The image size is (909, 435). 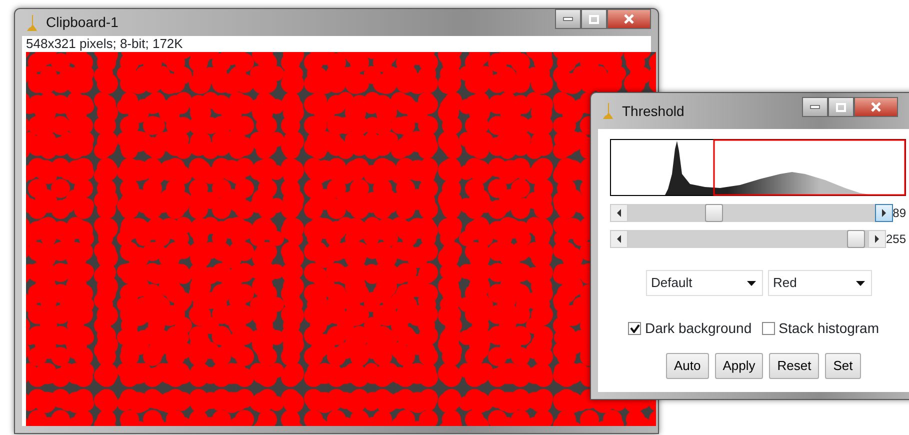 I want to click on dialog-button: Reset, so click(x=794, y=366).